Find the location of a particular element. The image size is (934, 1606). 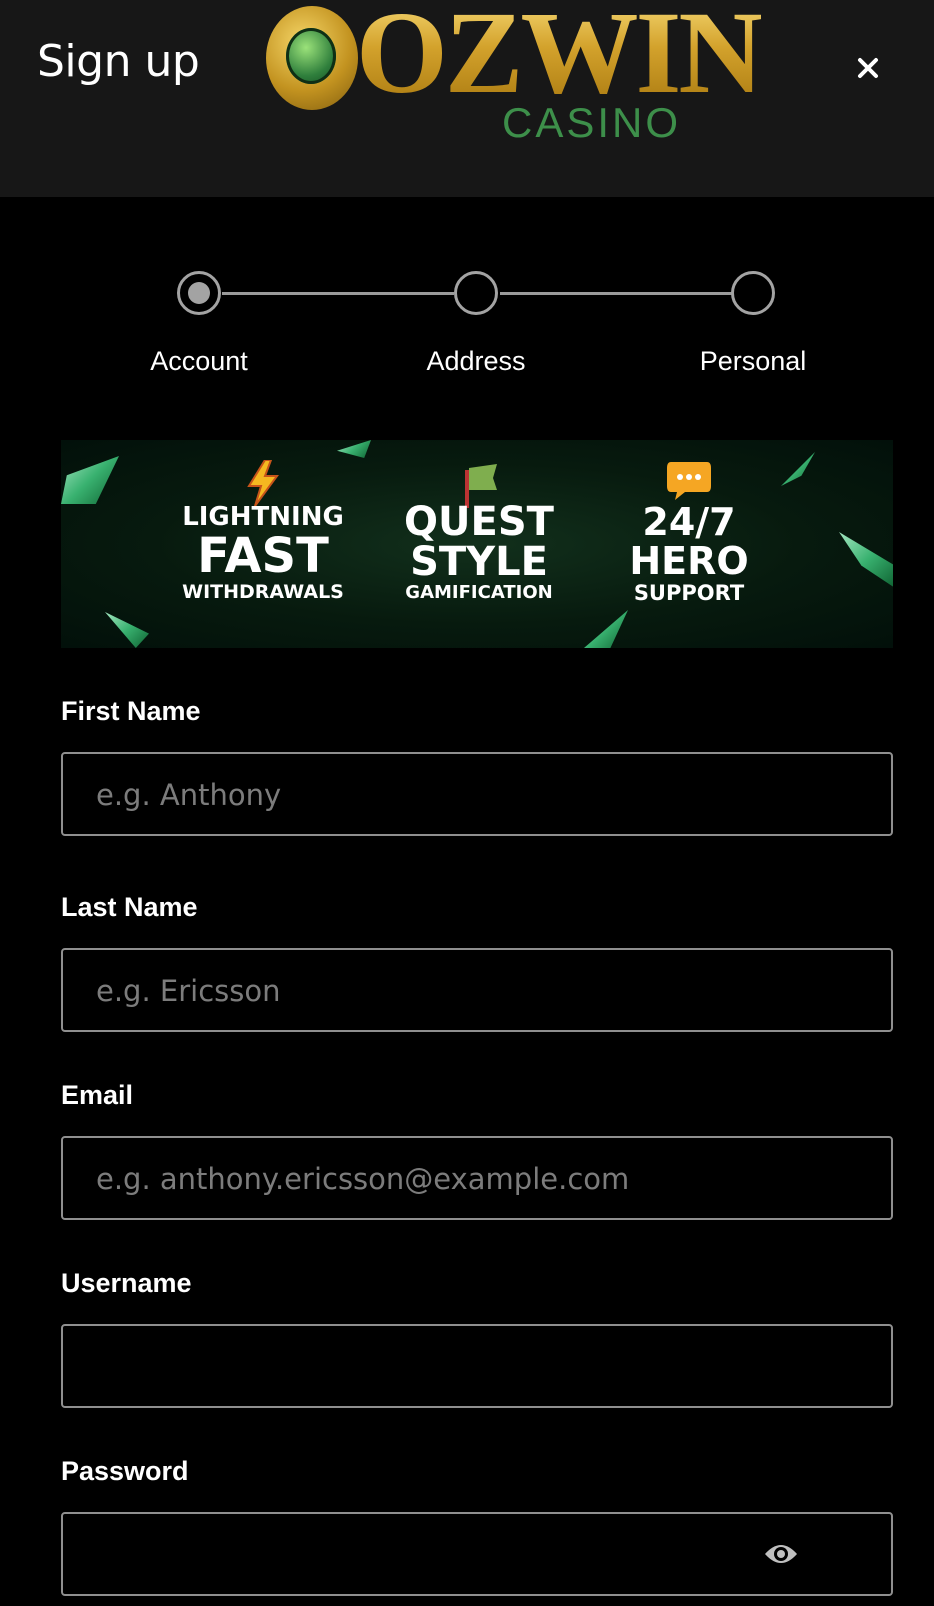

logo-gem-icon is located at coordinates (311, 56).